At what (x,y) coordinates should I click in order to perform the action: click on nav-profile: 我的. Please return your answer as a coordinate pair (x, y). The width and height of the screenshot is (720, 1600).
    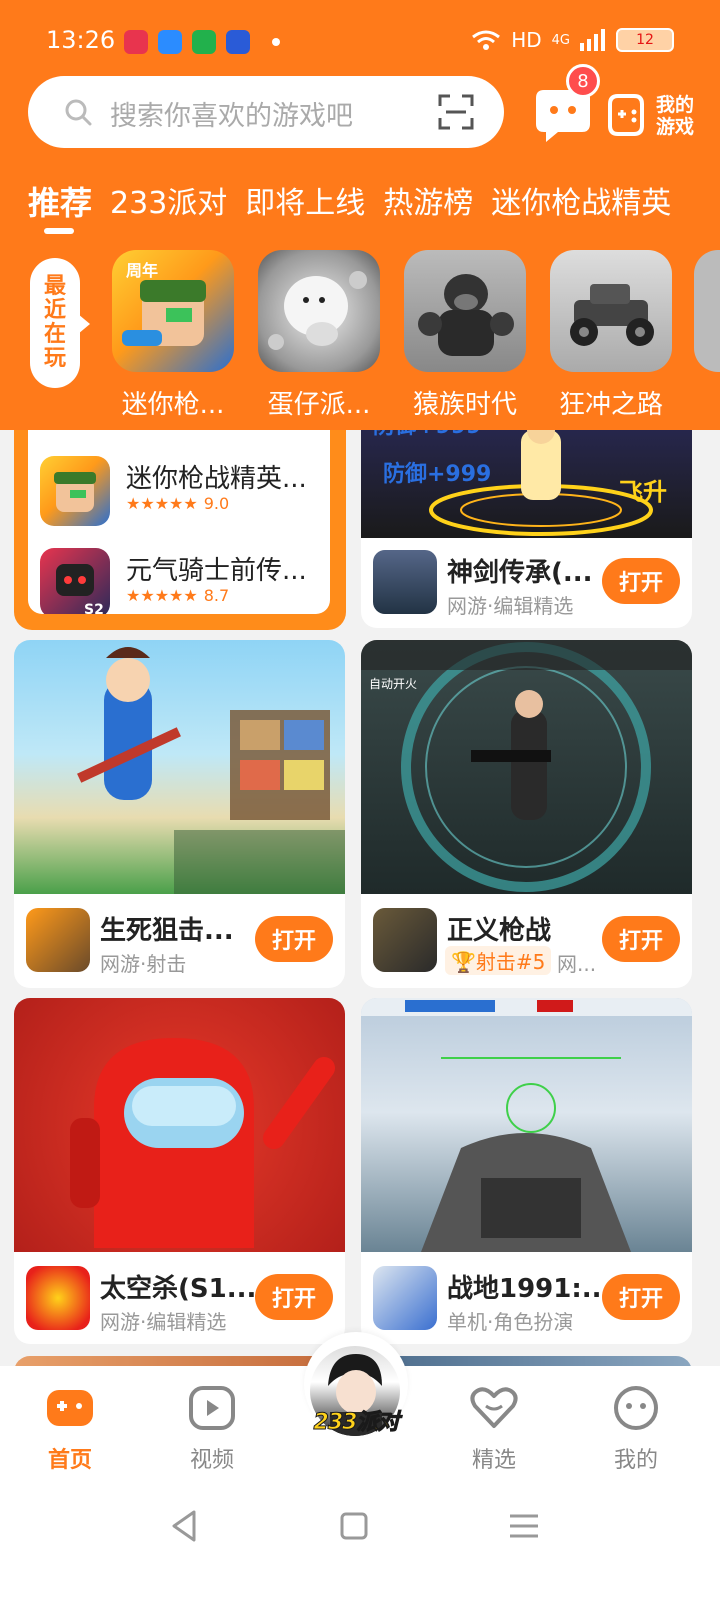
    Looking at the image, I should click on (636, 1430).